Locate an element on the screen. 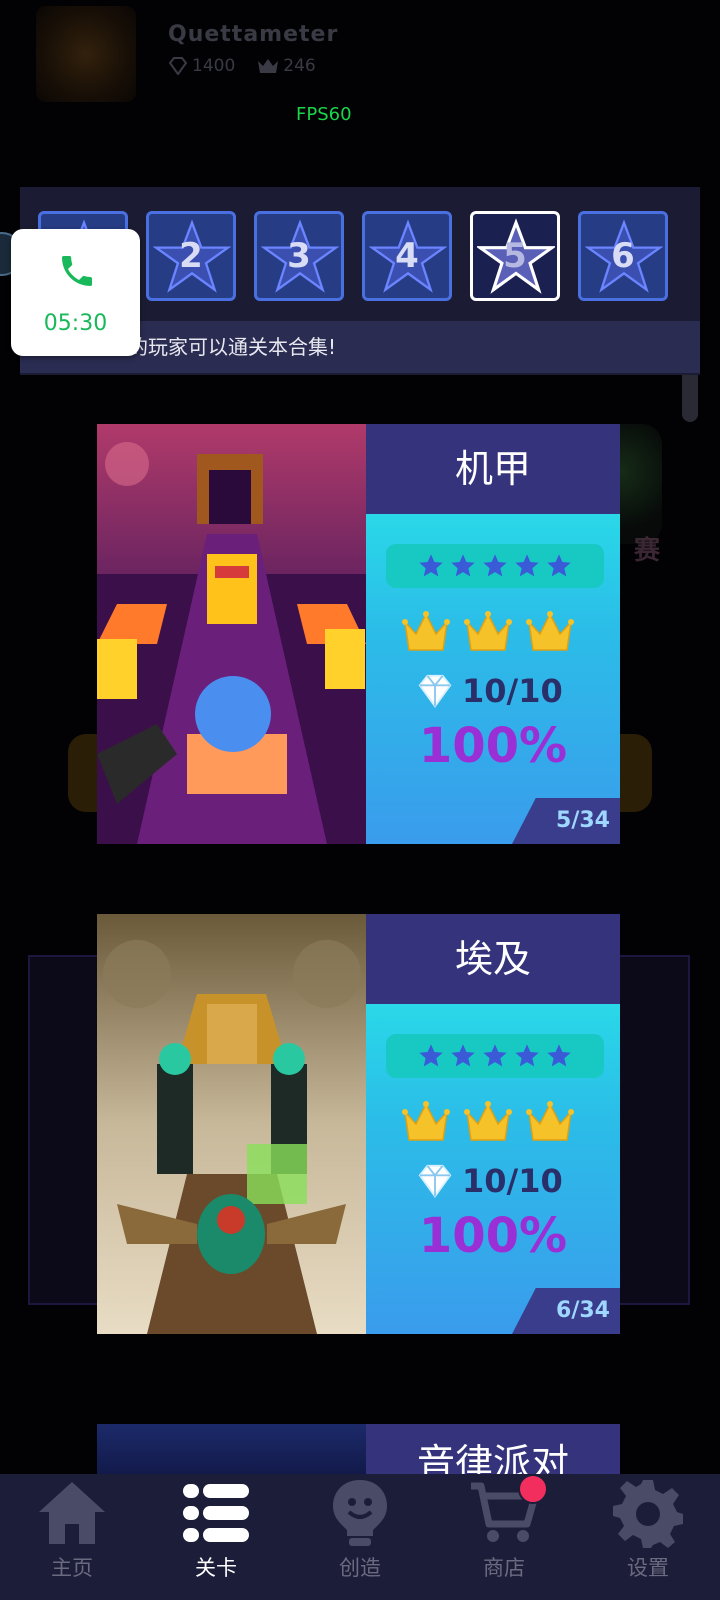  chapter-number: 3 is located at coordinates (299, 256).